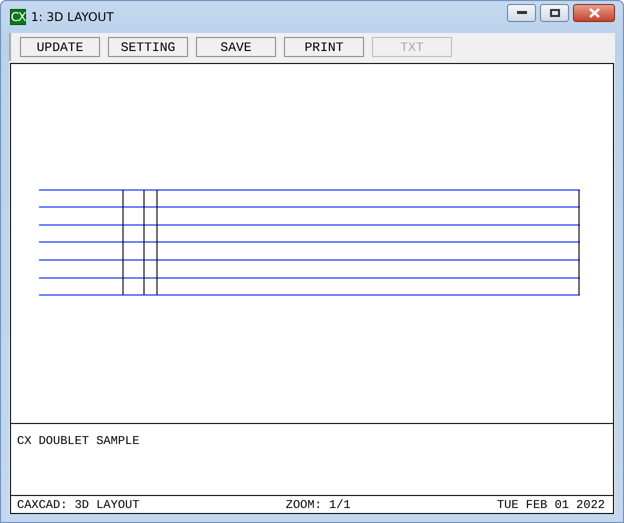 This screenshot has width=624, height=523. I want to click on toolbar-button: SETTING, so click(148, 47).